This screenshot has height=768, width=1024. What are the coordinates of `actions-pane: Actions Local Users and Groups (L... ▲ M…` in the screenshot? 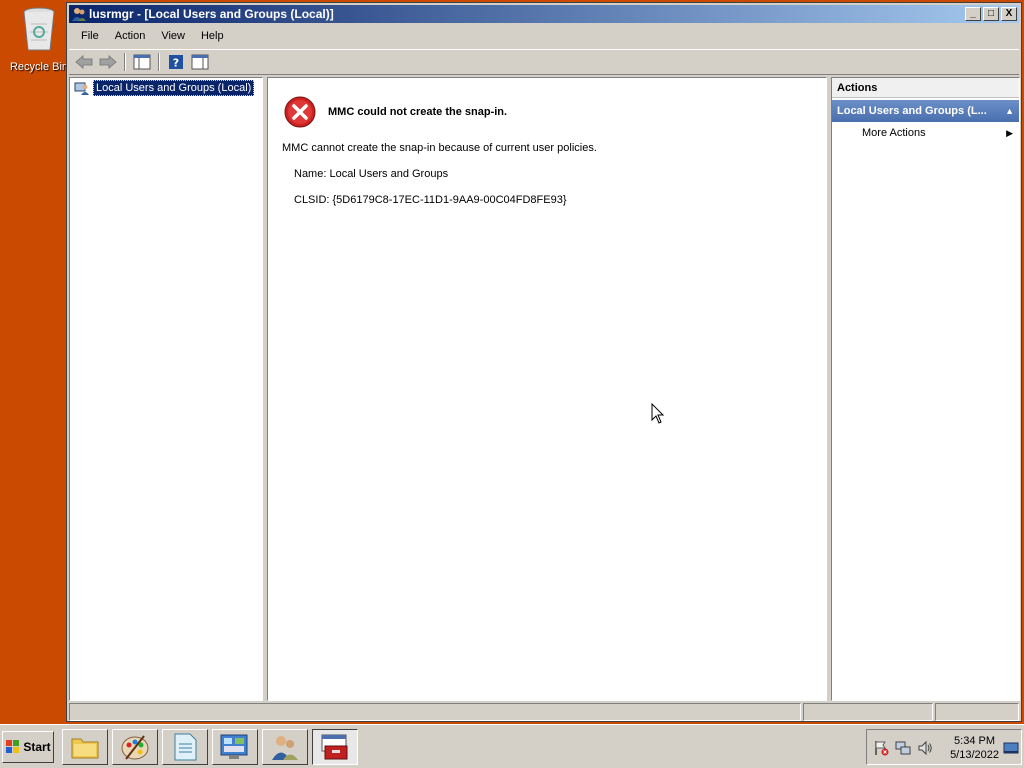 It's located at (925, 389).